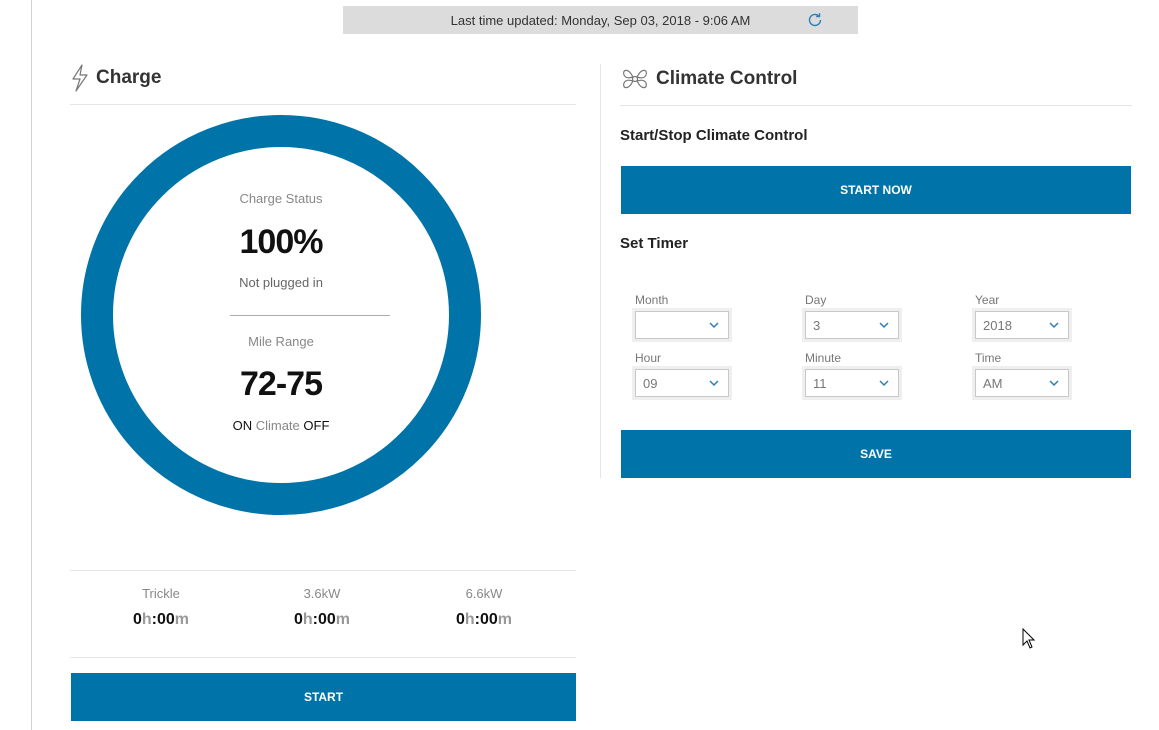 Image resolution: width=1159 pixels, height=730 pixels. What do you see at coordinates (323, 697) in the screenshot?
I see `start-charge-button: START` at bounding box center [323, 697].